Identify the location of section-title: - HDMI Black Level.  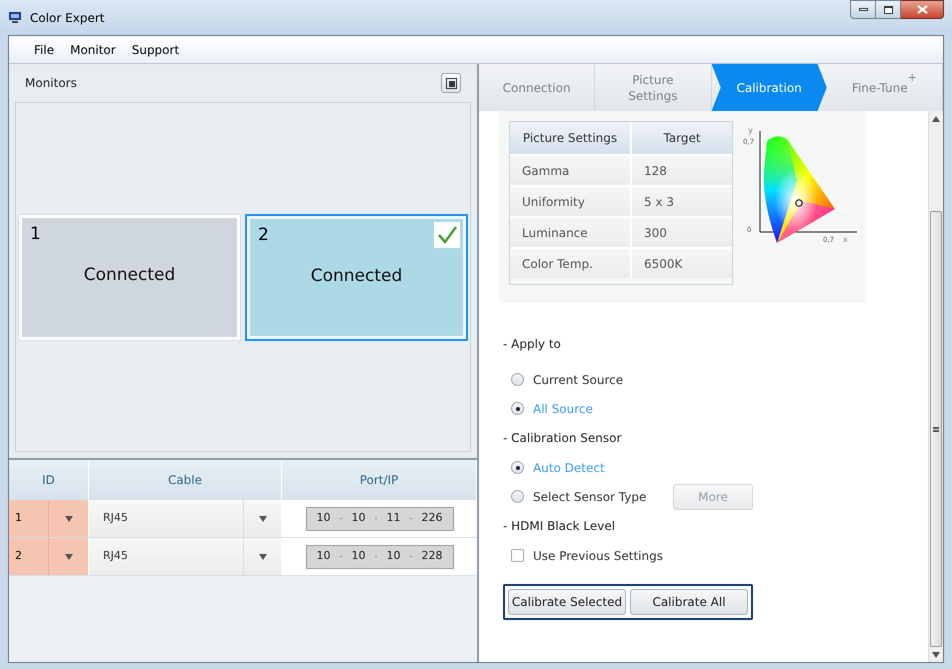
(559, 526).